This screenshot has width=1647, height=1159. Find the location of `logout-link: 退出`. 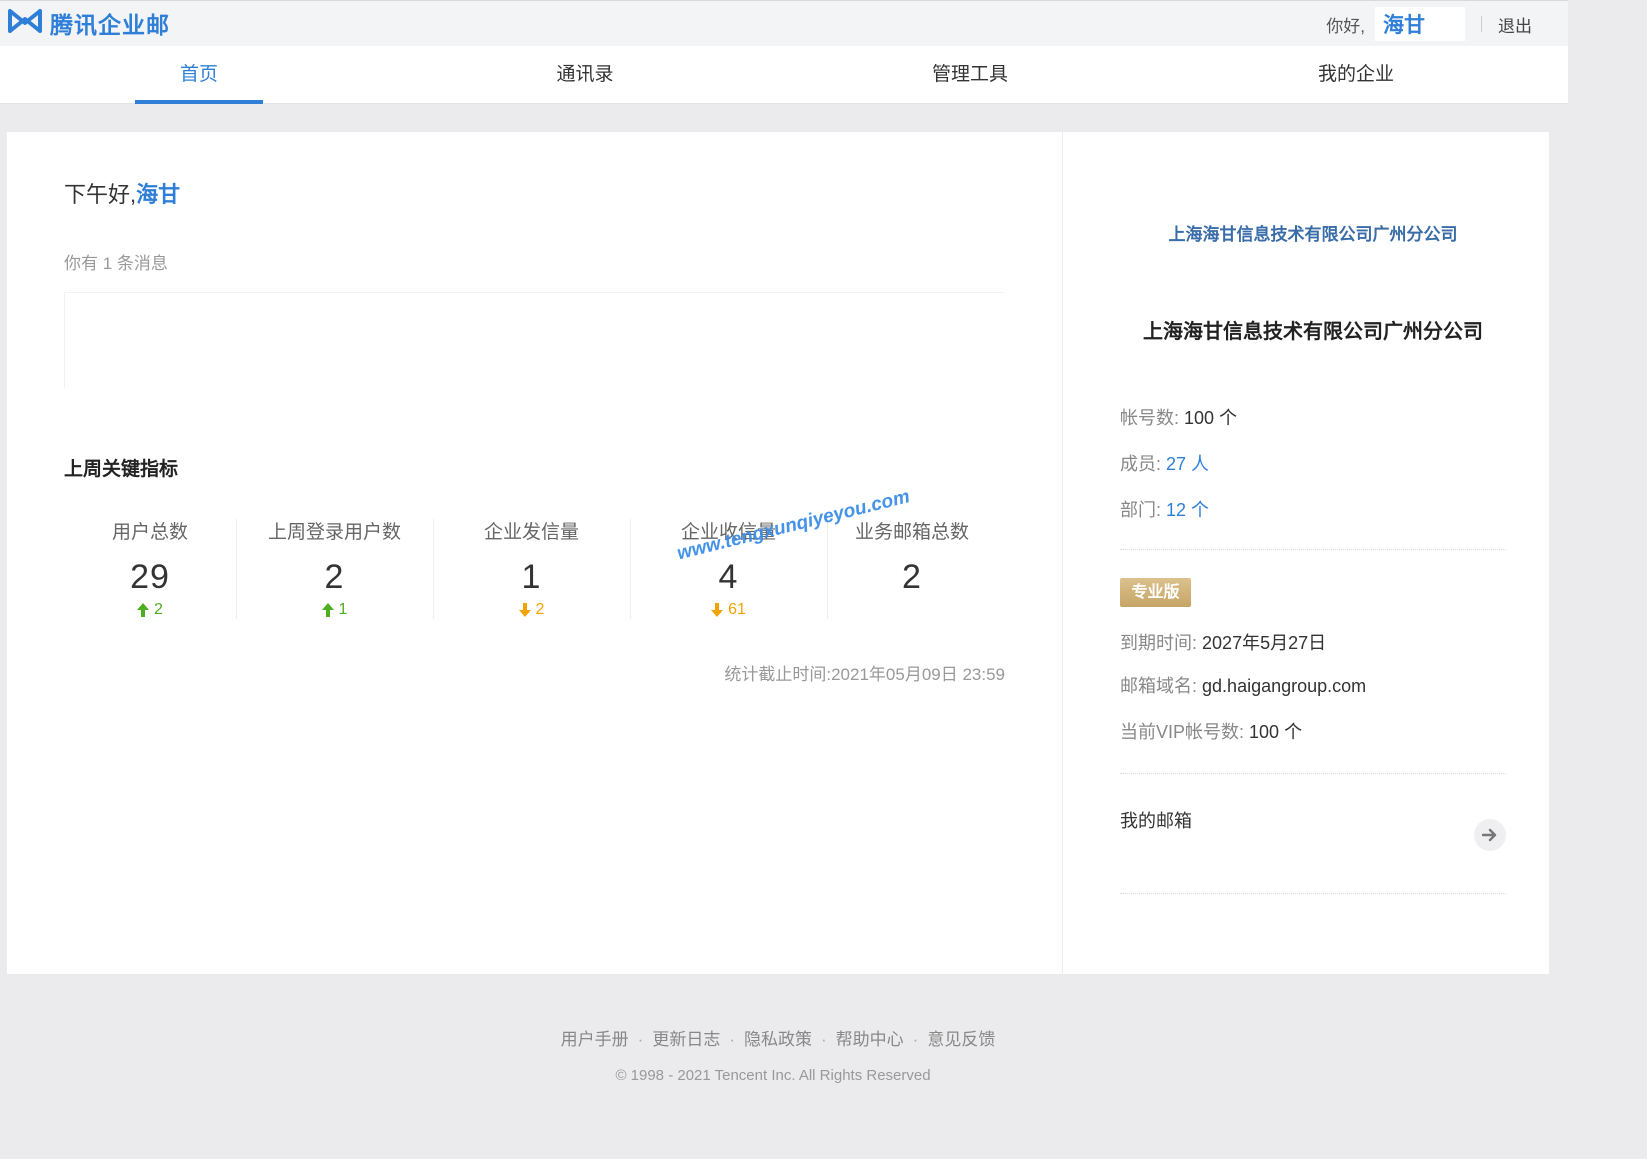

logout-link: 退出 is located at coordinates (1515, 24).